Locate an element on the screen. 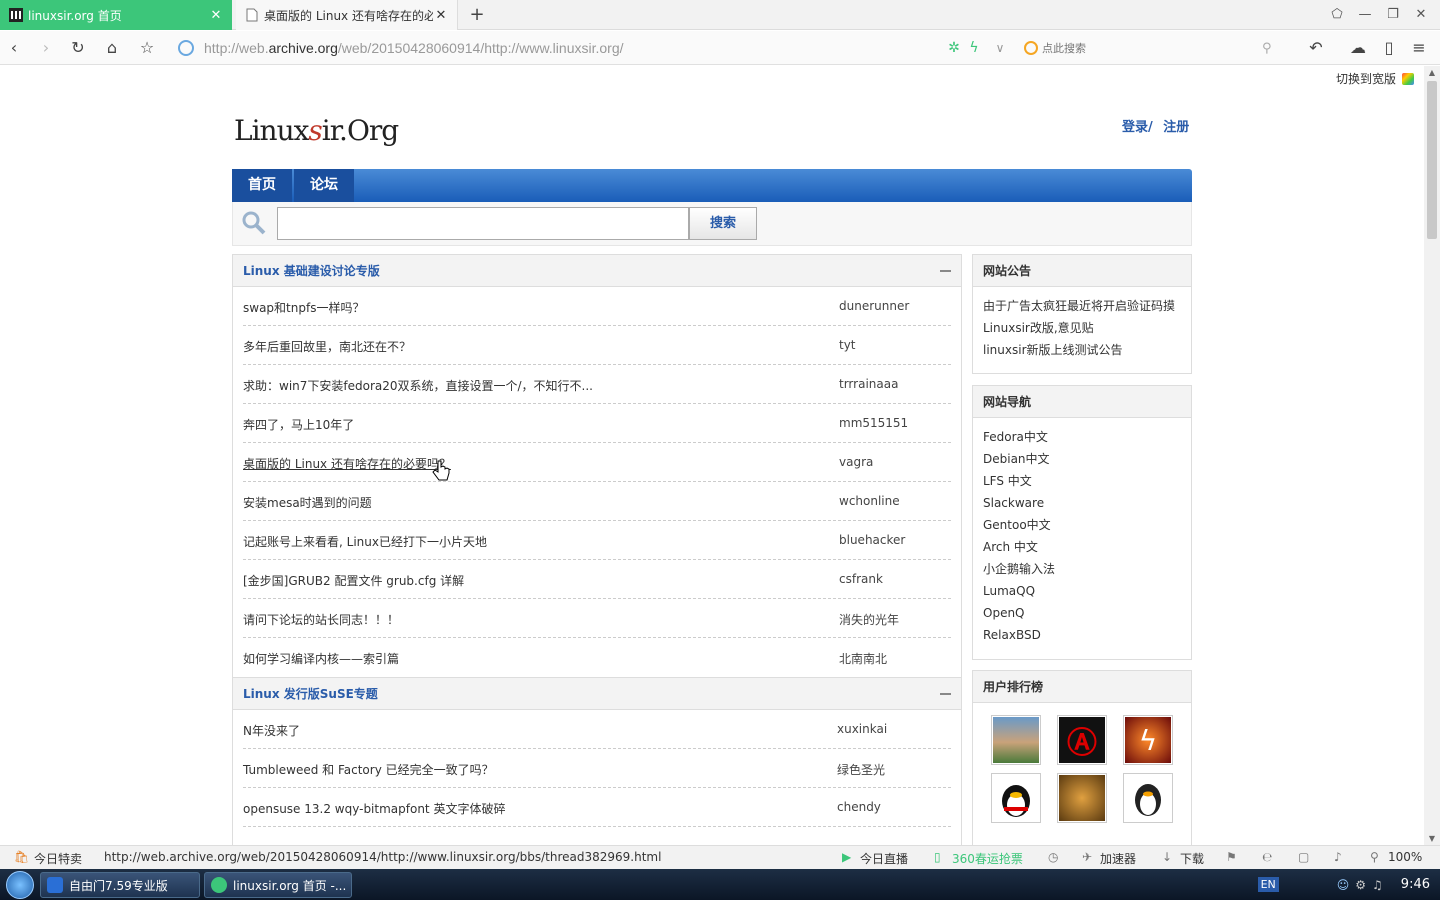 The height and width of the screenshot is (900, 1440). zoom-icon: ⚲ is located at coordinates (1374, 857).